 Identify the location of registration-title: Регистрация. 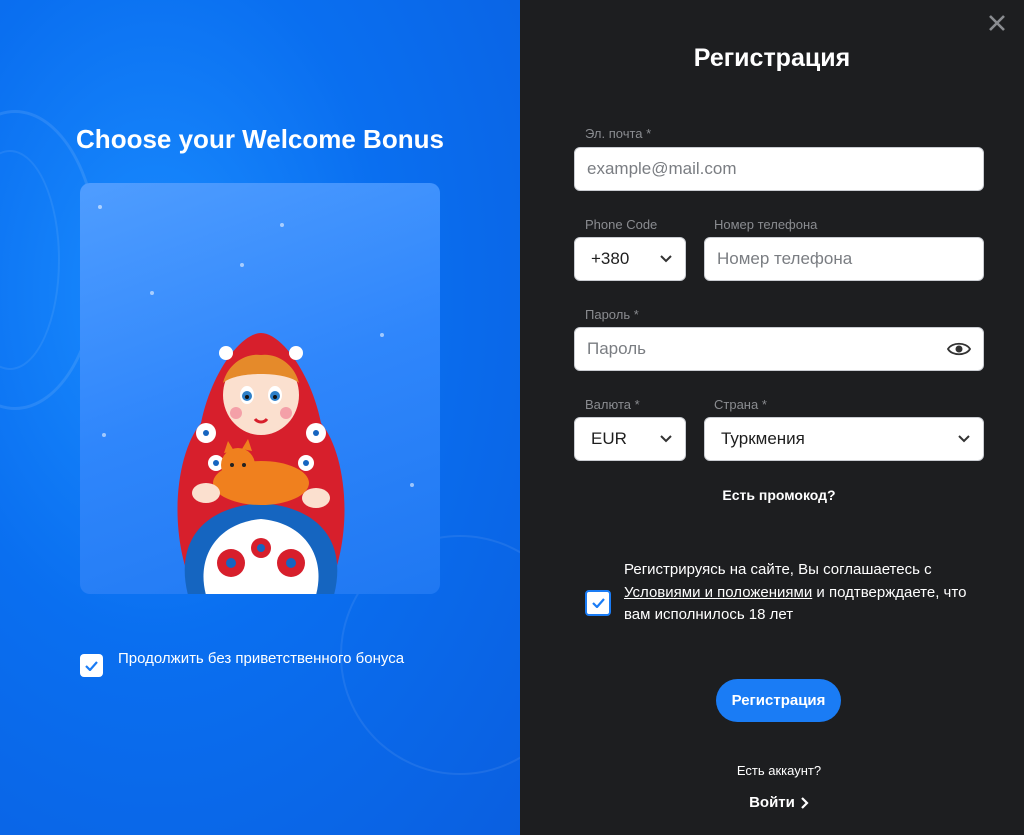
(772, 58).